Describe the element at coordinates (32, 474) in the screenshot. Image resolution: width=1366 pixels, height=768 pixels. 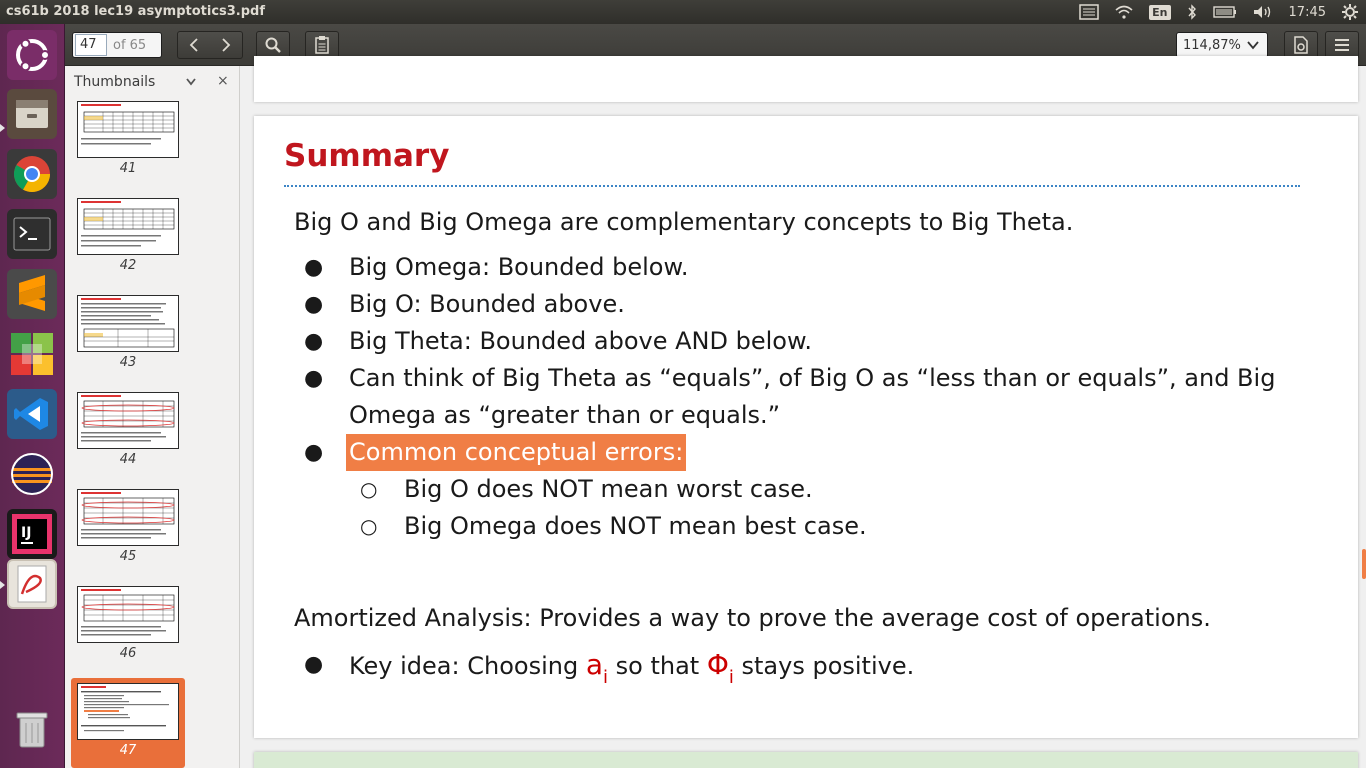
I see `eclipse-icon` at that location.